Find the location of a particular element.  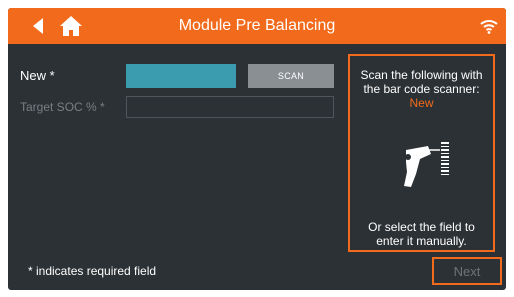

next-button: Next is located at coordinates (467, 271).